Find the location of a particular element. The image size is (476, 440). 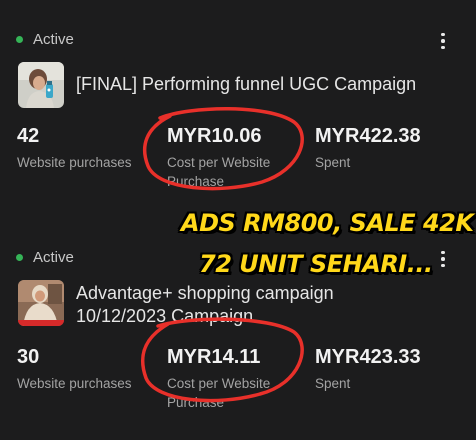

campaign-title-line: 10/12/2023 Campaign is located at coordinates (165, 316).